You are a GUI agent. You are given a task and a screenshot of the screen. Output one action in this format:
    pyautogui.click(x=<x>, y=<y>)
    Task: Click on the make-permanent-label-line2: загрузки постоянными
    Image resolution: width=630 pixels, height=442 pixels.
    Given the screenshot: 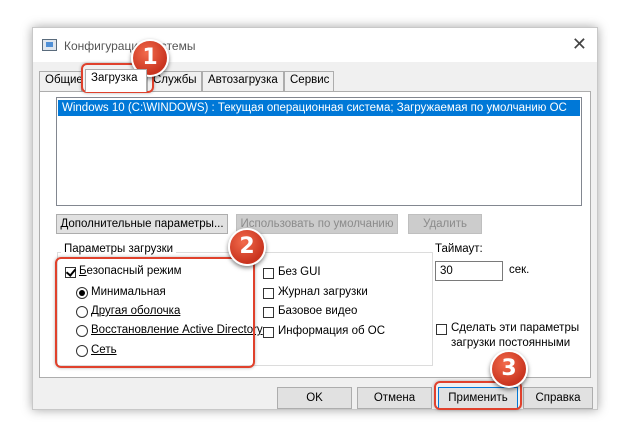 What is the action you would take?
    pyautogui.click(x=511, y=343)
    